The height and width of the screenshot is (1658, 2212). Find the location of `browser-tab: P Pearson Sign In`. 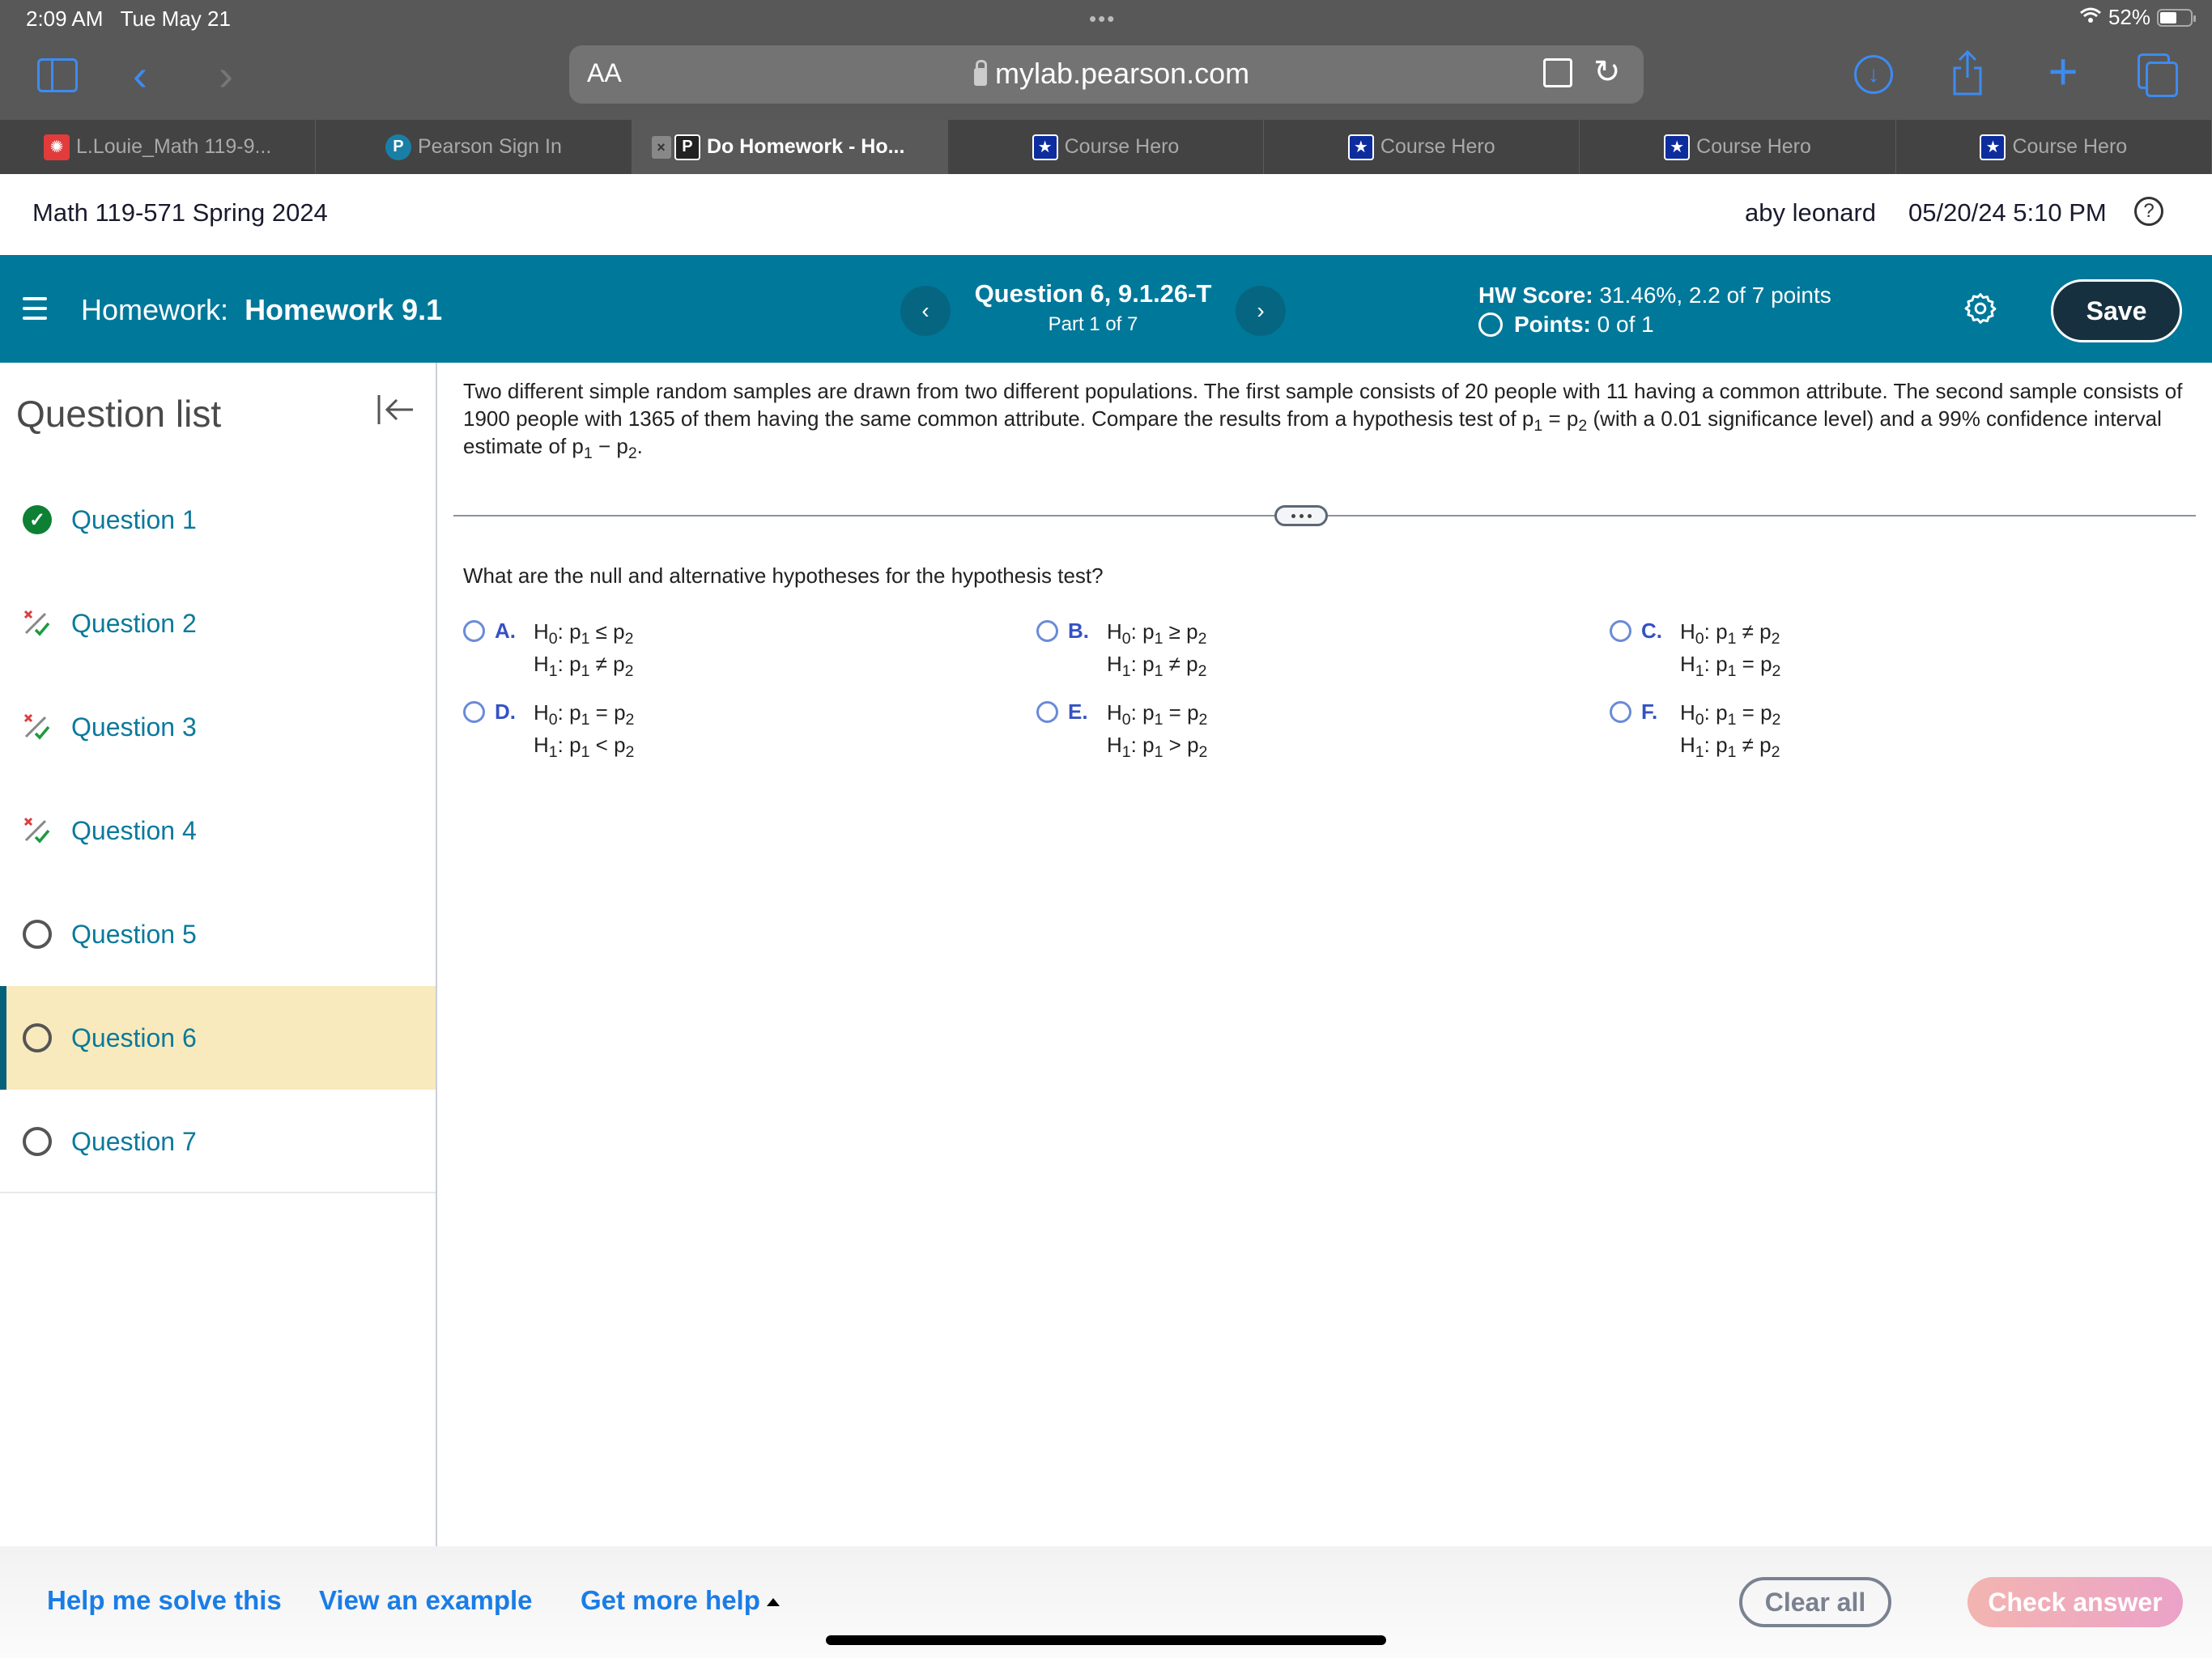

browser-tab: P Pearson Sign In is located at coordinates (474, 147).